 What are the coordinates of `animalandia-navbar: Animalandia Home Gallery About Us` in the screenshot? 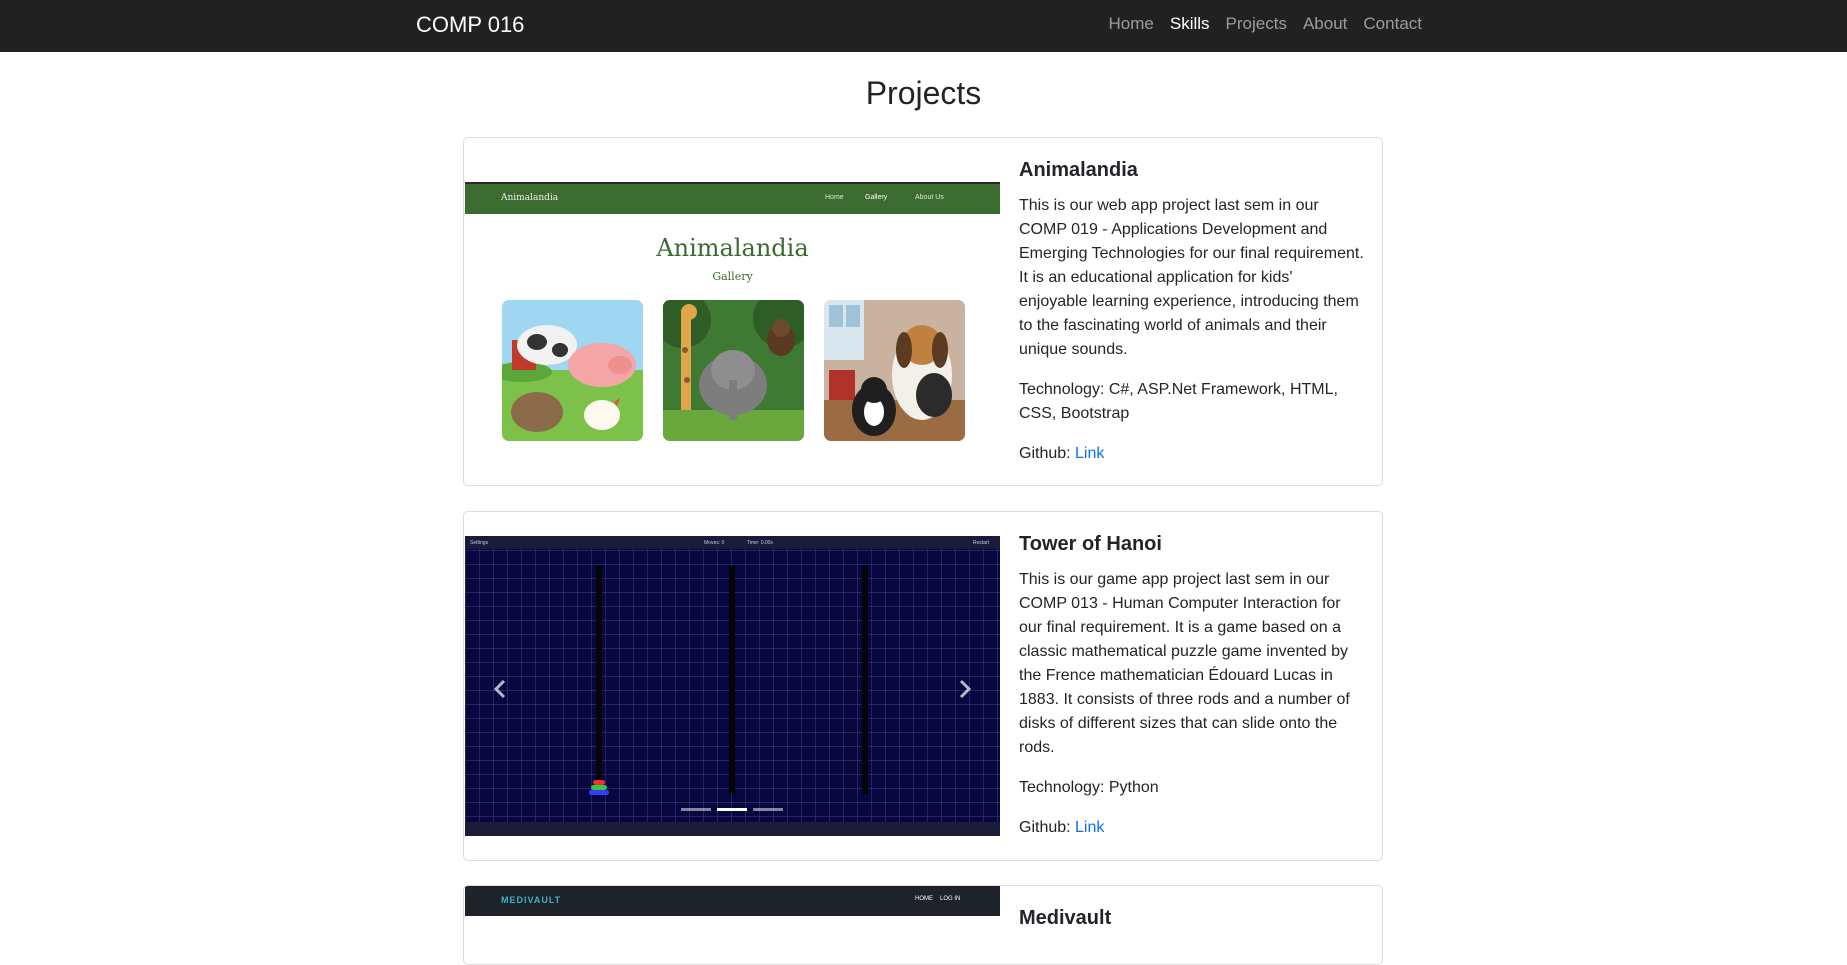 It's located at (732, 198).